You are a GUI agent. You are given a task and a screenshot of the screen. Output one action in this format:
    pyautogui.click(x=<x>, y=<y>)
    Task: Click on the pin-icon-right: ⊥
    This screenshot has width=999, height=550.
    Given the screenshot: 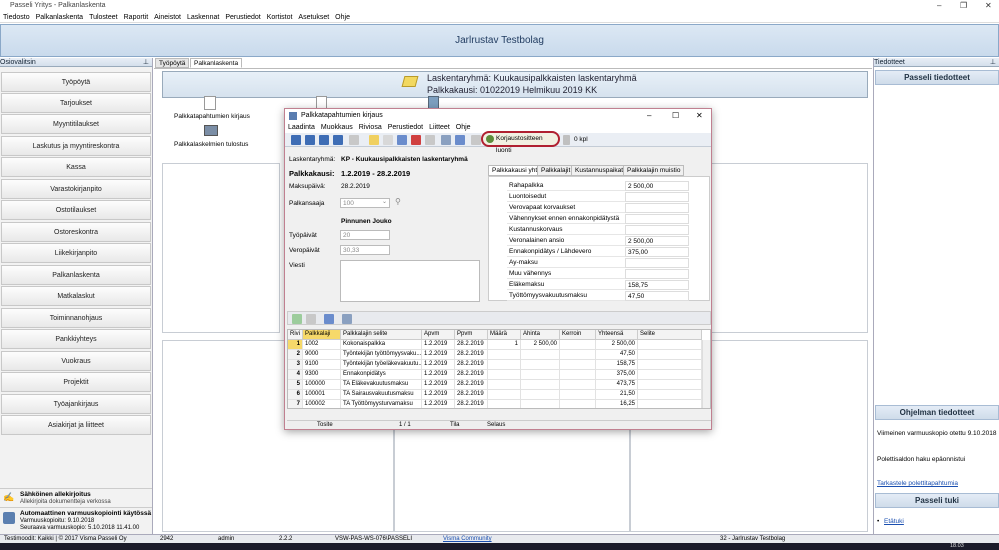 What is the action you would take?
    pyautogui.click(x=993, y=62)
    